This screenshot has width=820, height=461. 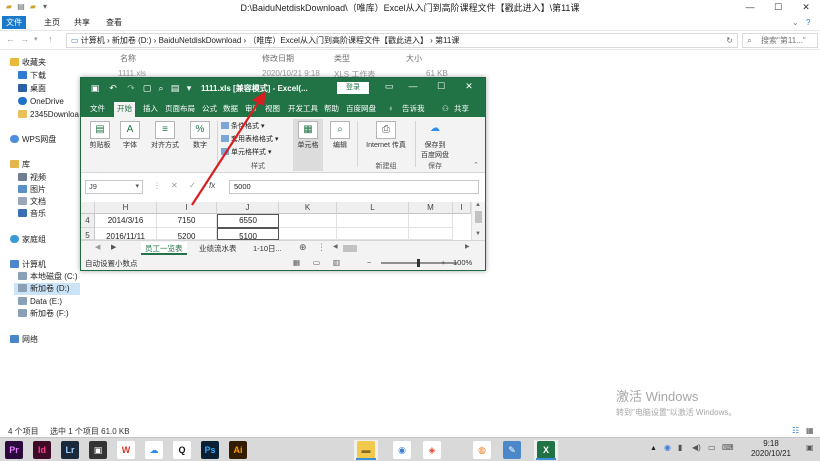 What do you see at coordinates (467, 246) in the screenshot?
I see `hscroll-right-icon: ▶` at bounding box center [467, 246].